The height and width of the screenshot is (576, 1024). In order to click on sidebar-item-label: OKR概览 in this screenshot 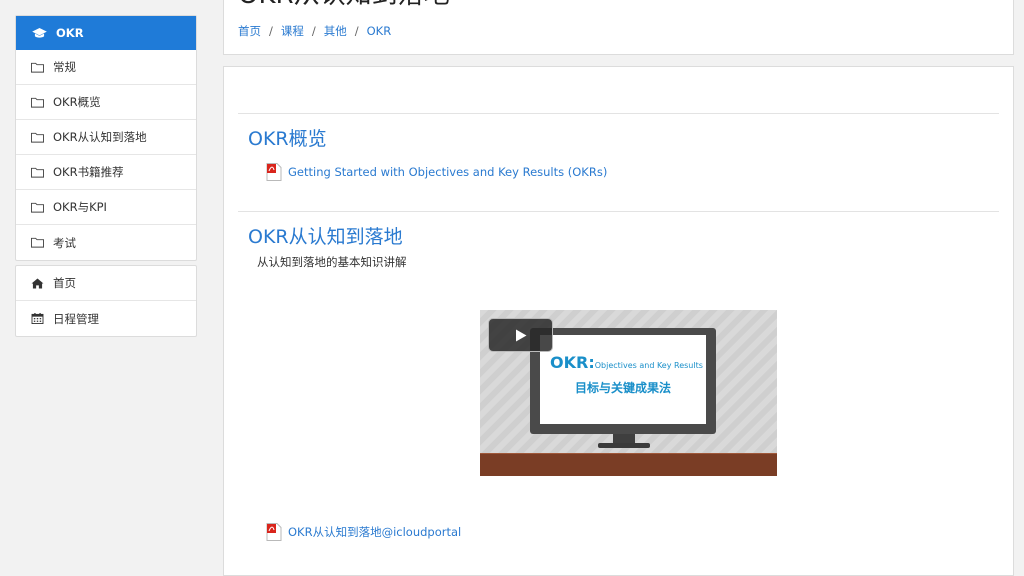, I will do `click(77, 102)`.